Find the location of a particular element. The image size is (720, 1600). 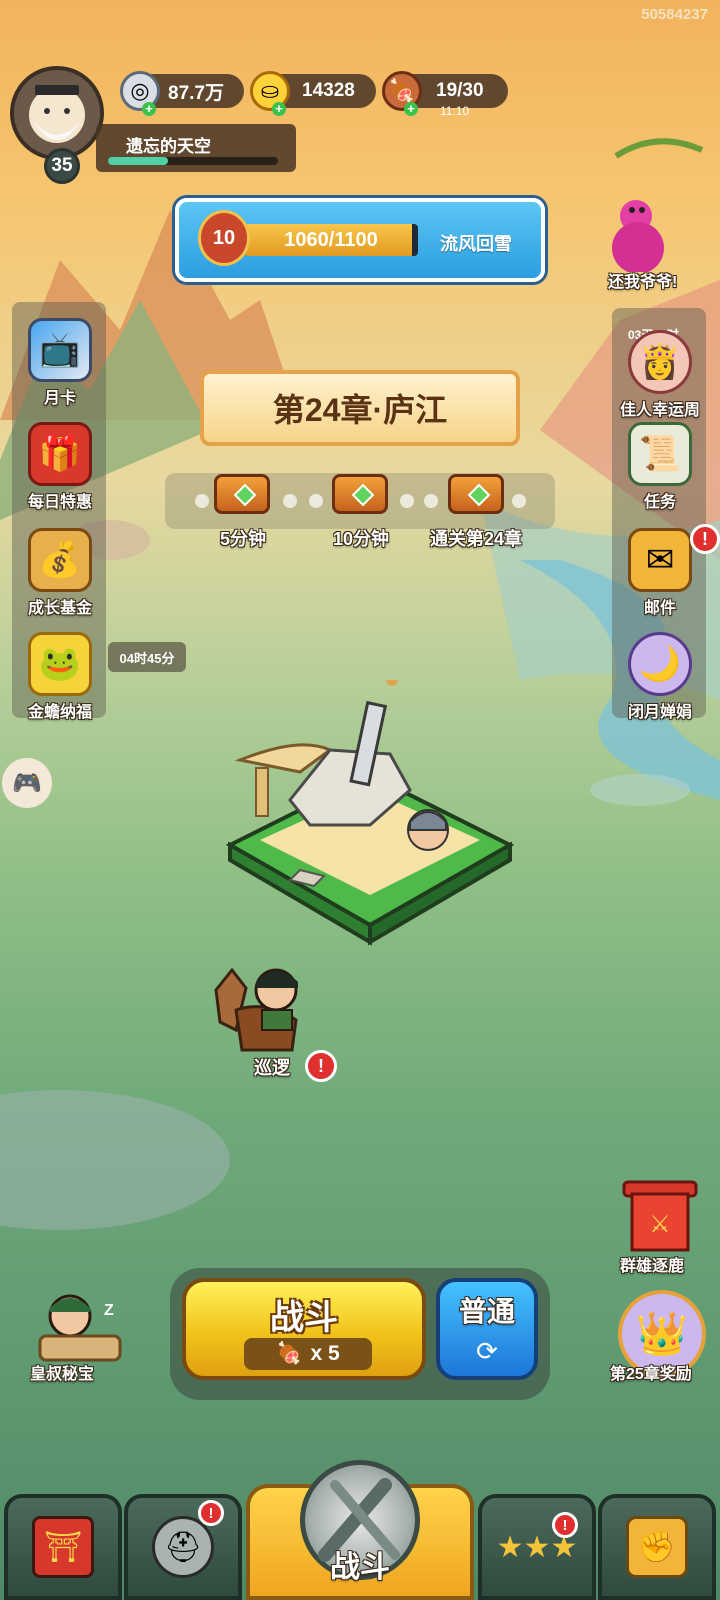

scroll-icon: 📜 is located at coordinates (660, 454).